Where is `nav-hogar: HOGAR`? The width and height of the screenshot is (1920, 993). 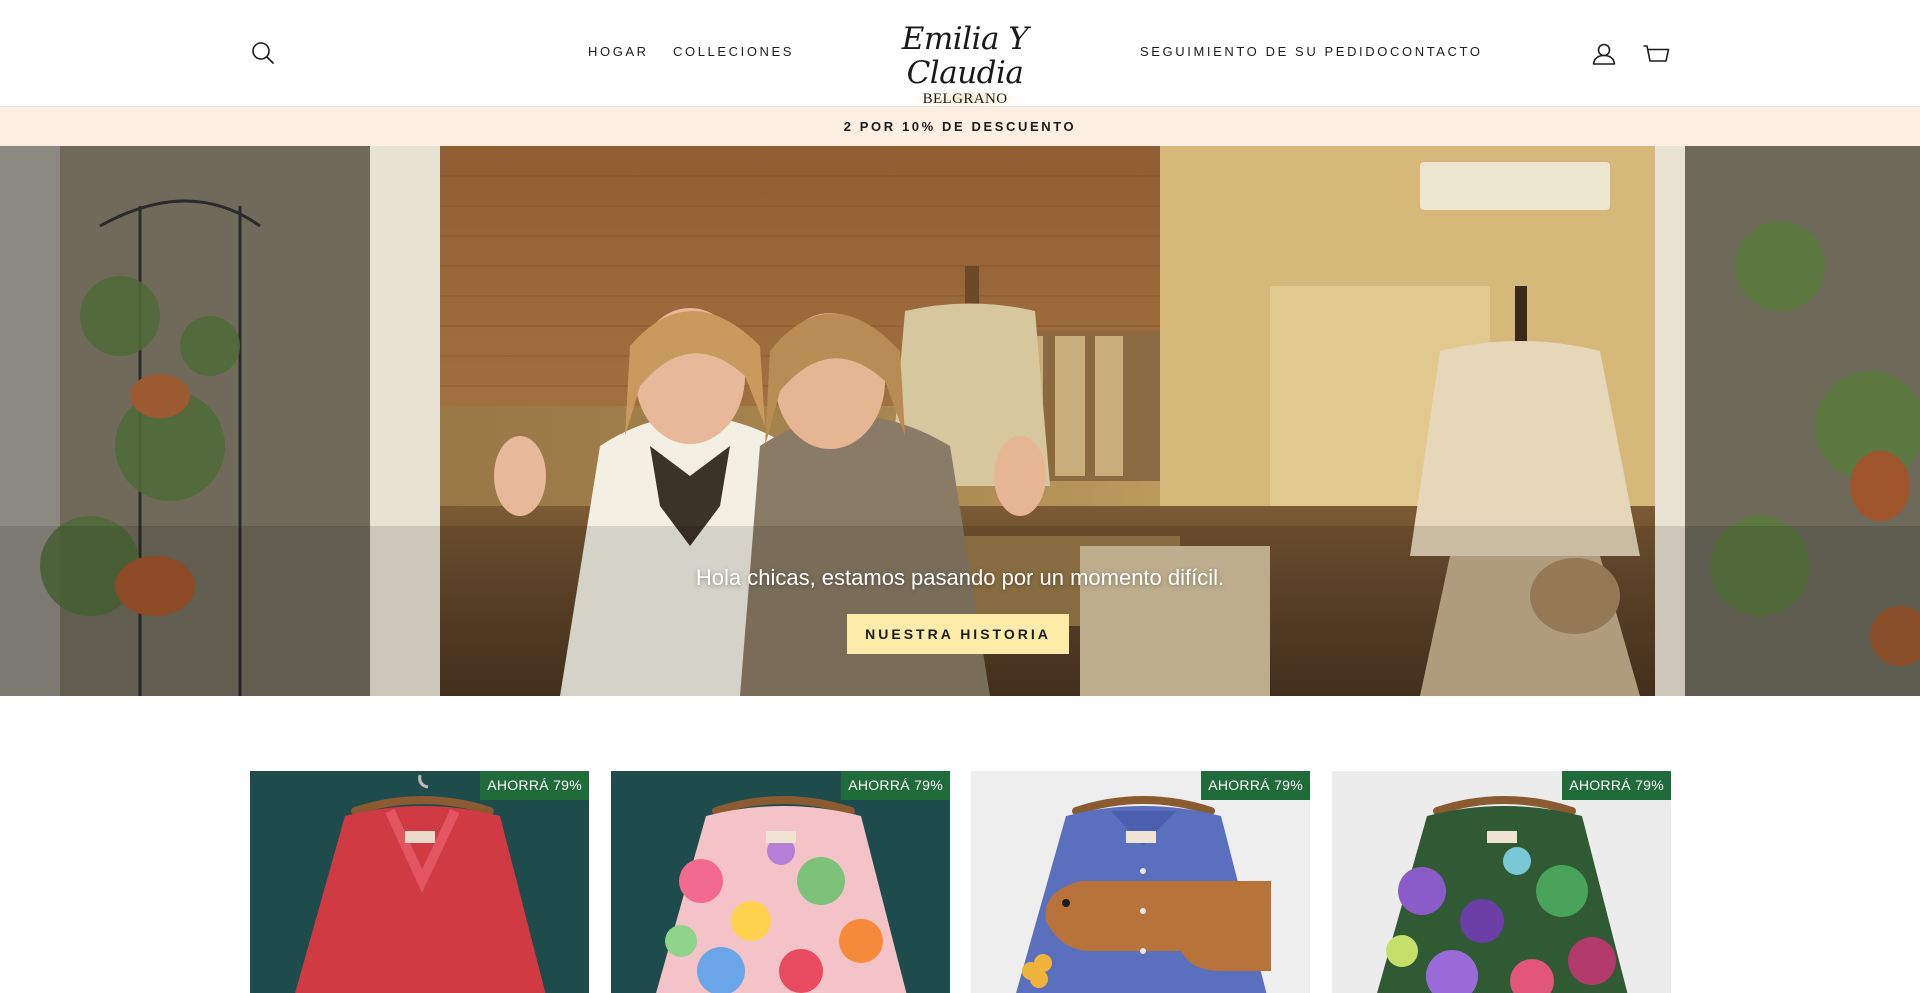 nav-hogar: HOGAR is located at coordinates (618, 51).